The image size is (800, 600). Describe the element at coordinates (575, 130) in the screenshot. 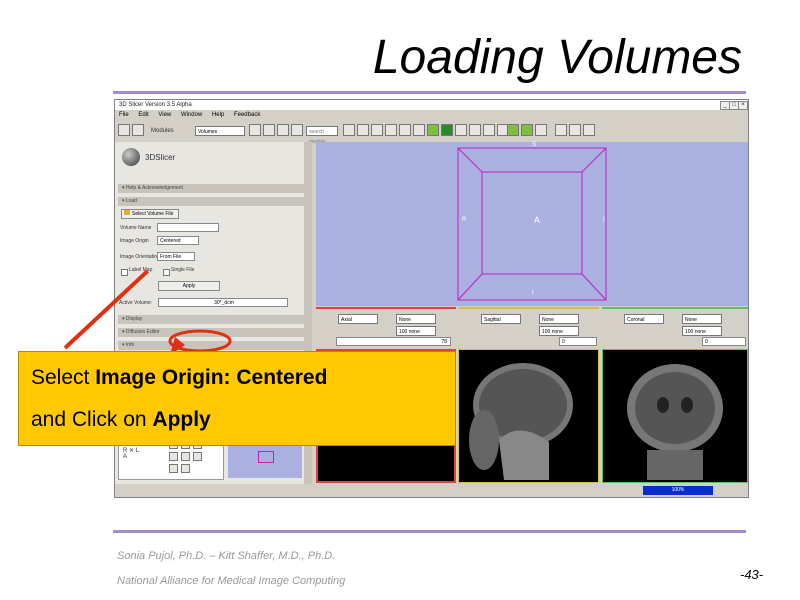

I see `place-icon` at that location.